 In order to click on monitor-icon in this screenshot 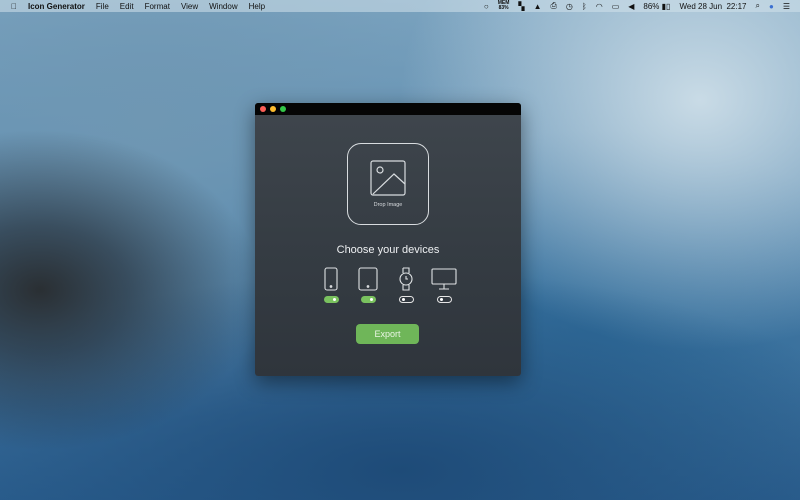, I will do `click(444, 279)`.